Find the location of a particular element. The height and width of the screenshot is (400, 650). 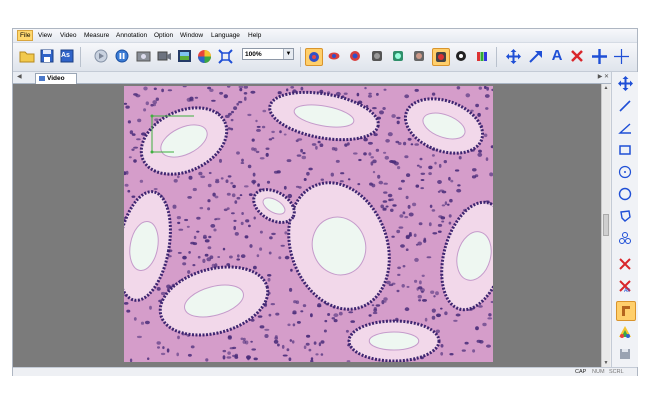

zoom-value: 100% is located at coordinates (253, 54).